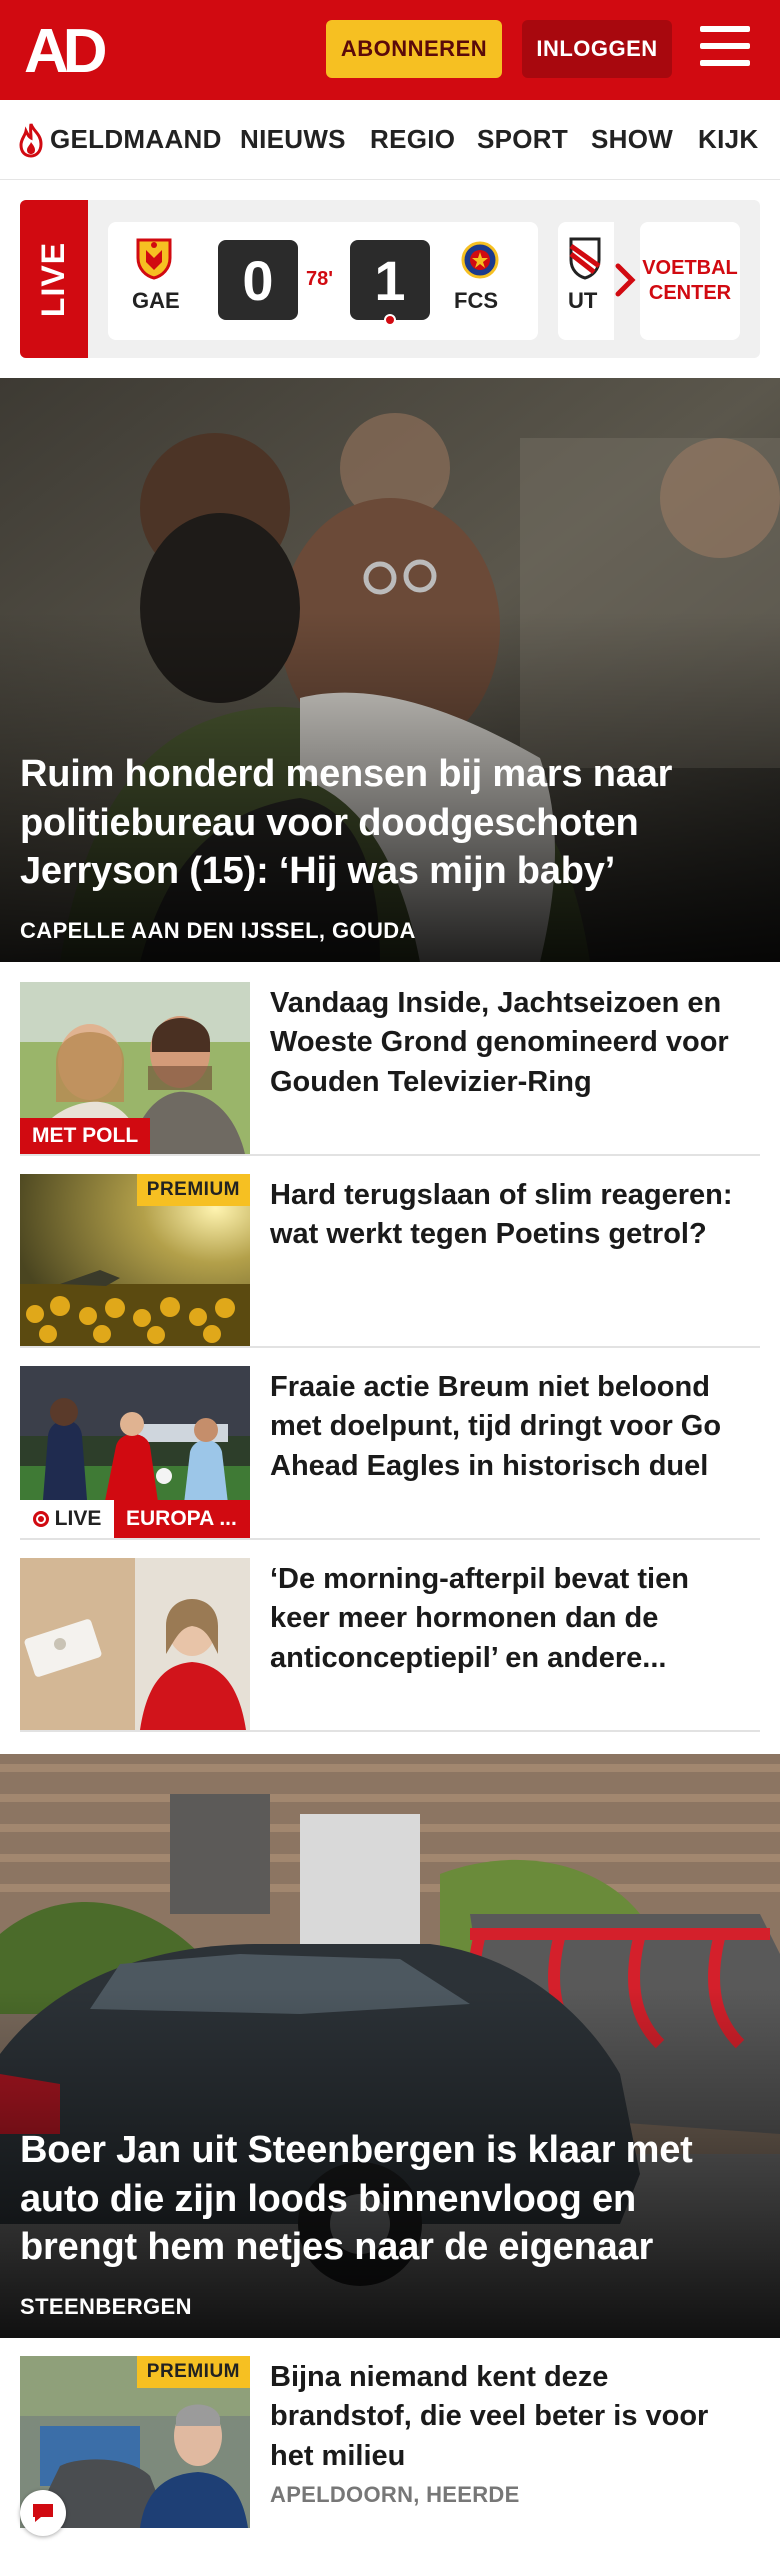 This screenshot has height=2560, width=780. What do you see at coordinates (156, 300) in the screenshot?
I see `home-team-code: GAE` at bounding box center [156, 300].